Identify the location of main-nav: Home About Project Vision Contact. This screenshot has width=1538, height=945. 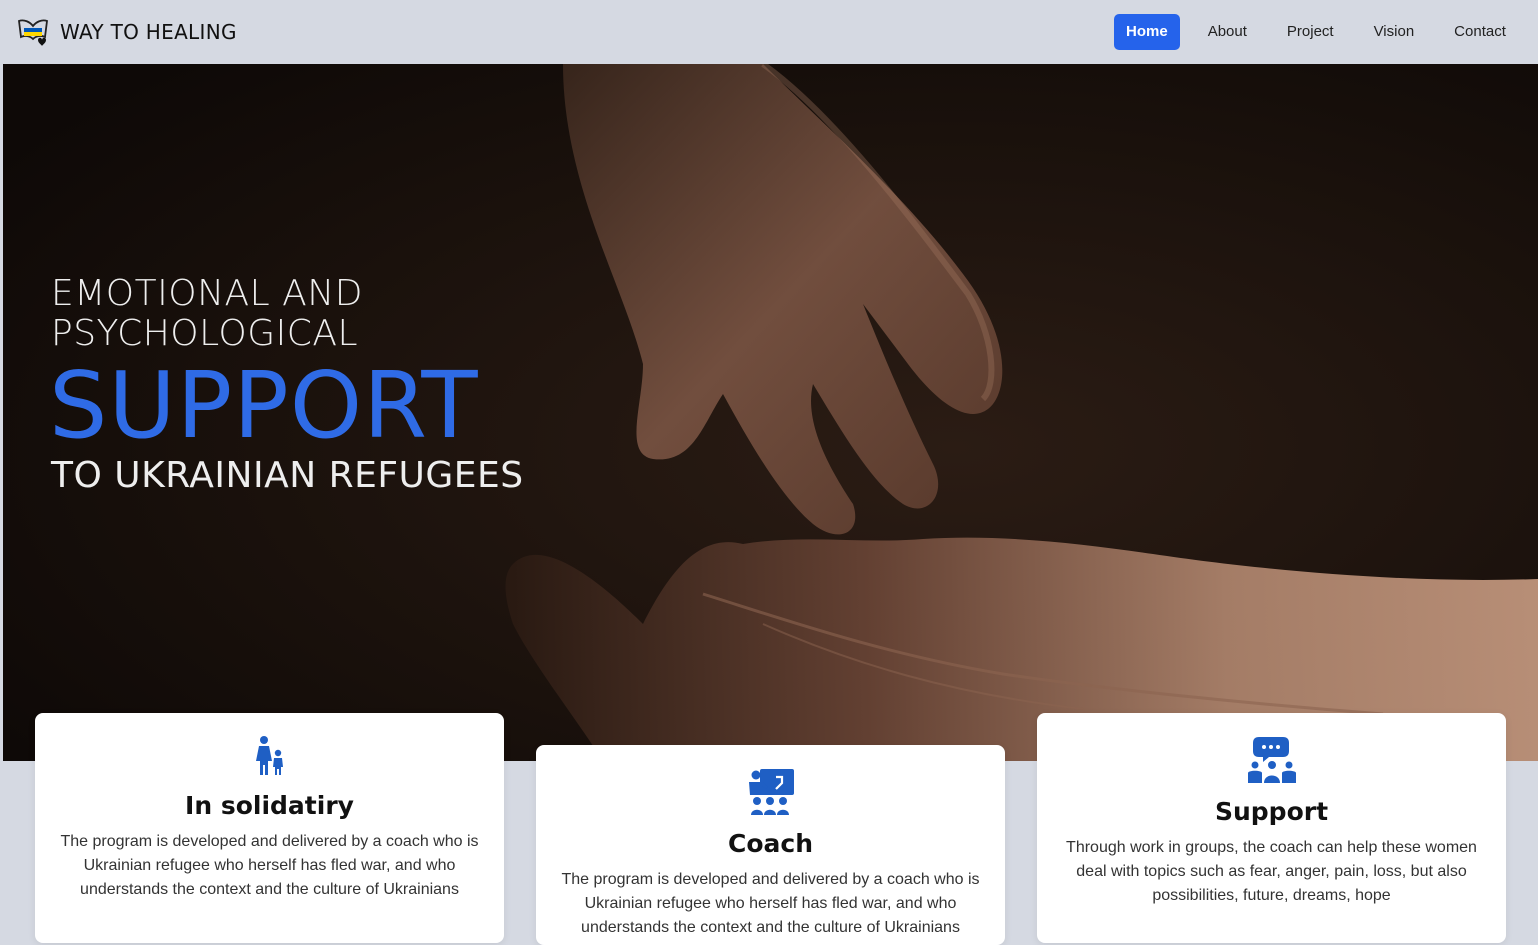
(1316, 32).